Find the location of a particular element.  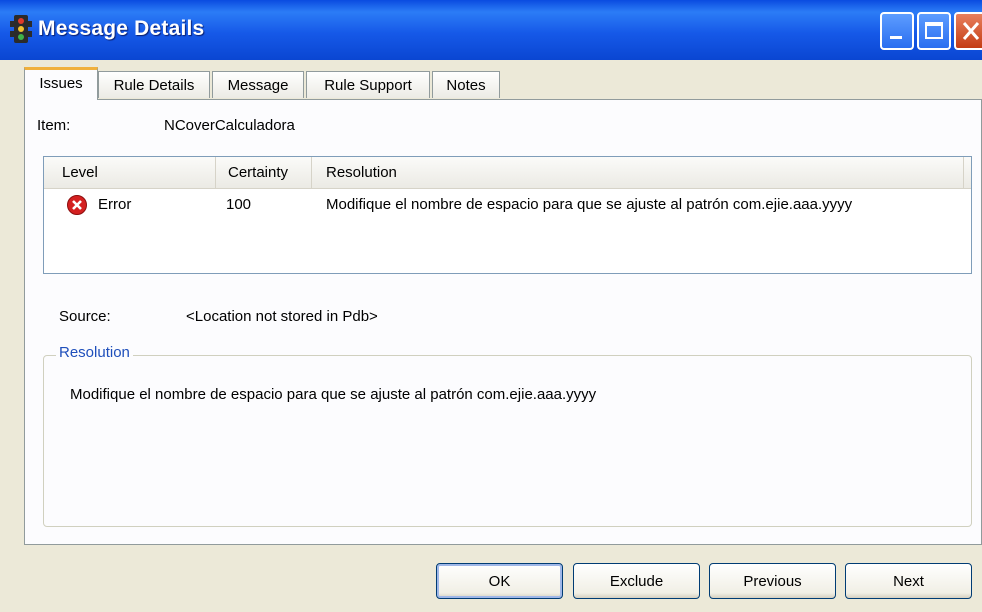

tab-rule-details: Rule Details is located at coordinates (154, 84).